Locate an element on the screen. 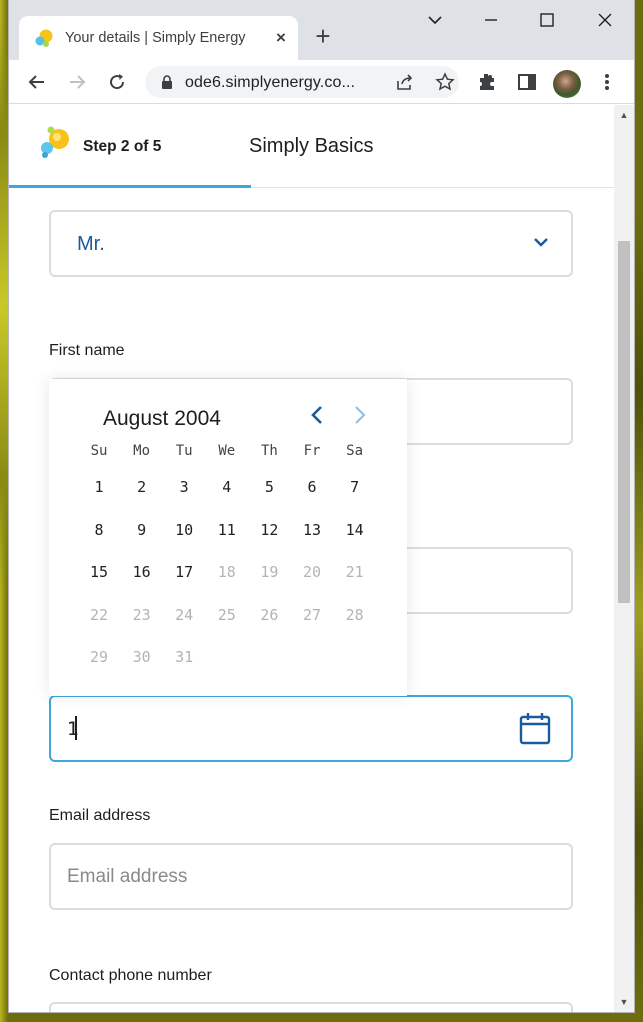 The height and width of the screenshot is (1022, 643). bookmark-star-icon is located at coordinates (445, 82).